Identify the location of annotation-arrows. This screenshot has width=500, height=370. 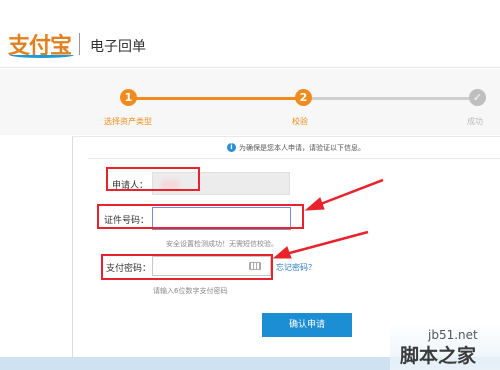
(328, 218).